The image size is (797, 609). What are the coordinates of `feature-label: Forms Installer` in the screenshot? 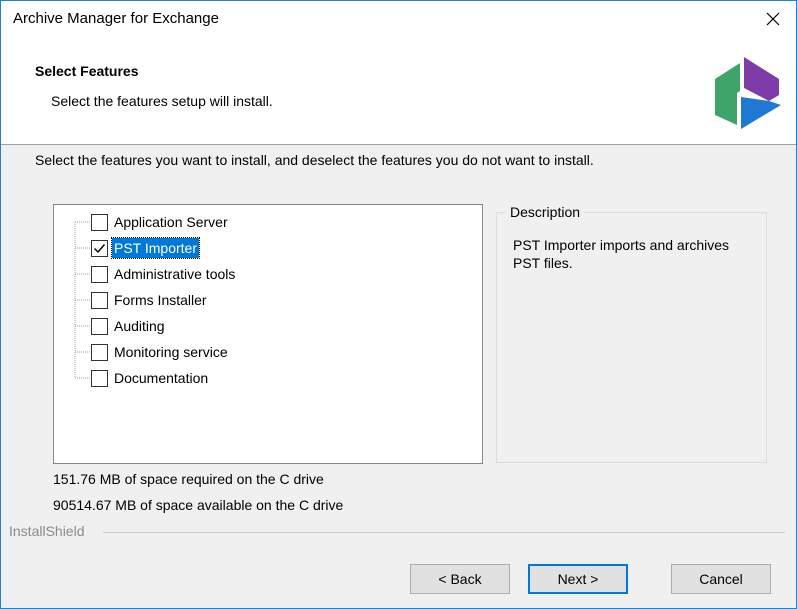 It's located at (160, 300).